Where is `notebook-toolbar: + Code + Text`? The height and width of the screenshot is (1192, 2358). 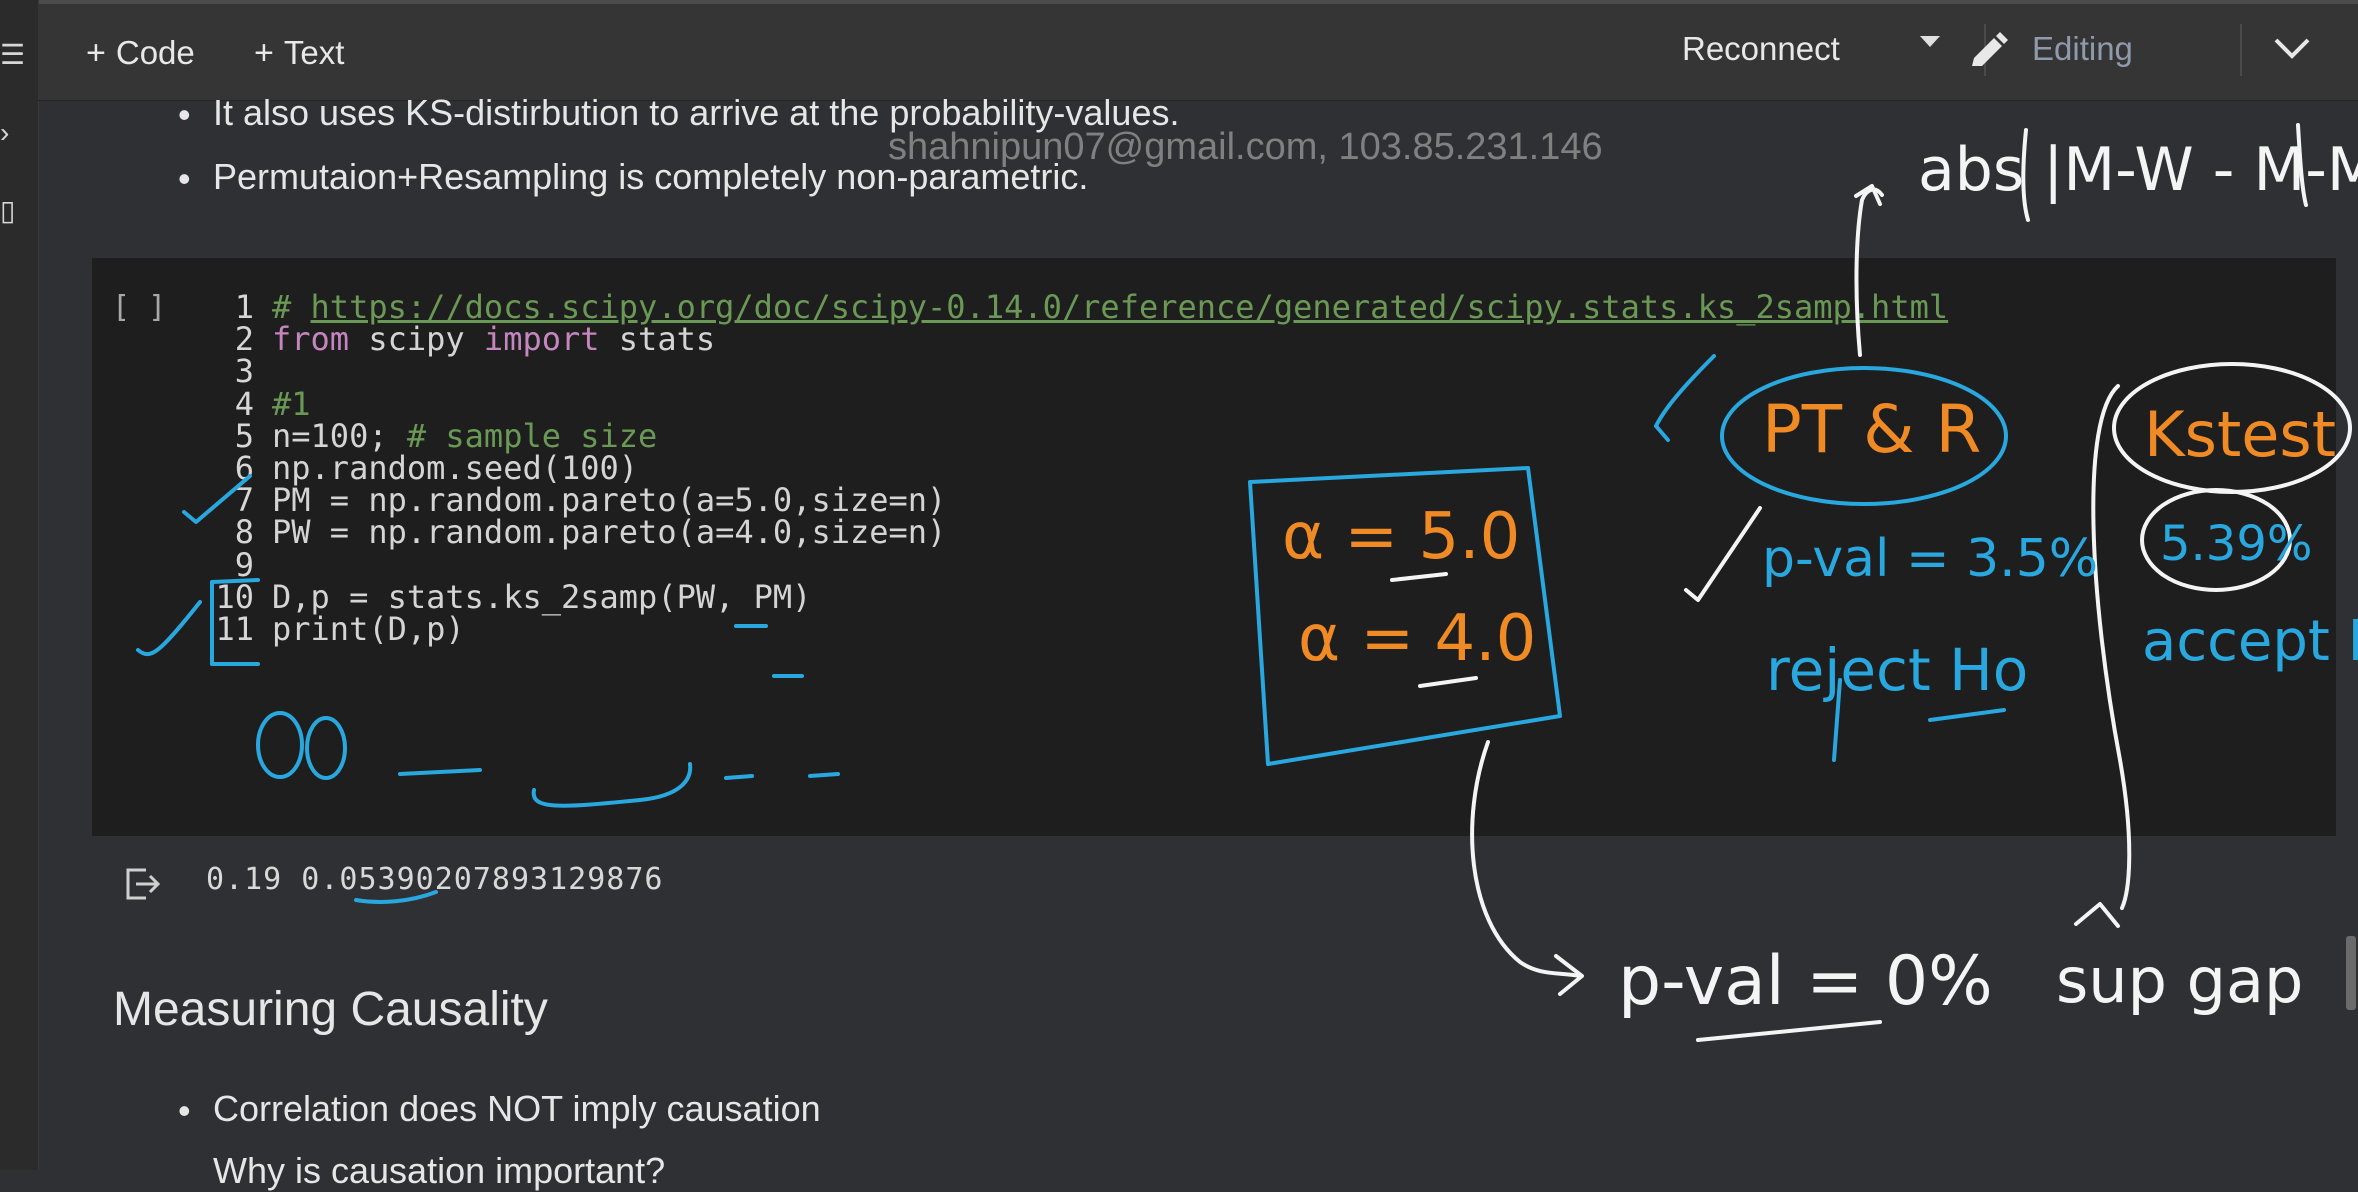 notebook-toolbar: + Code + Text is located at coordinates (1198, 52).